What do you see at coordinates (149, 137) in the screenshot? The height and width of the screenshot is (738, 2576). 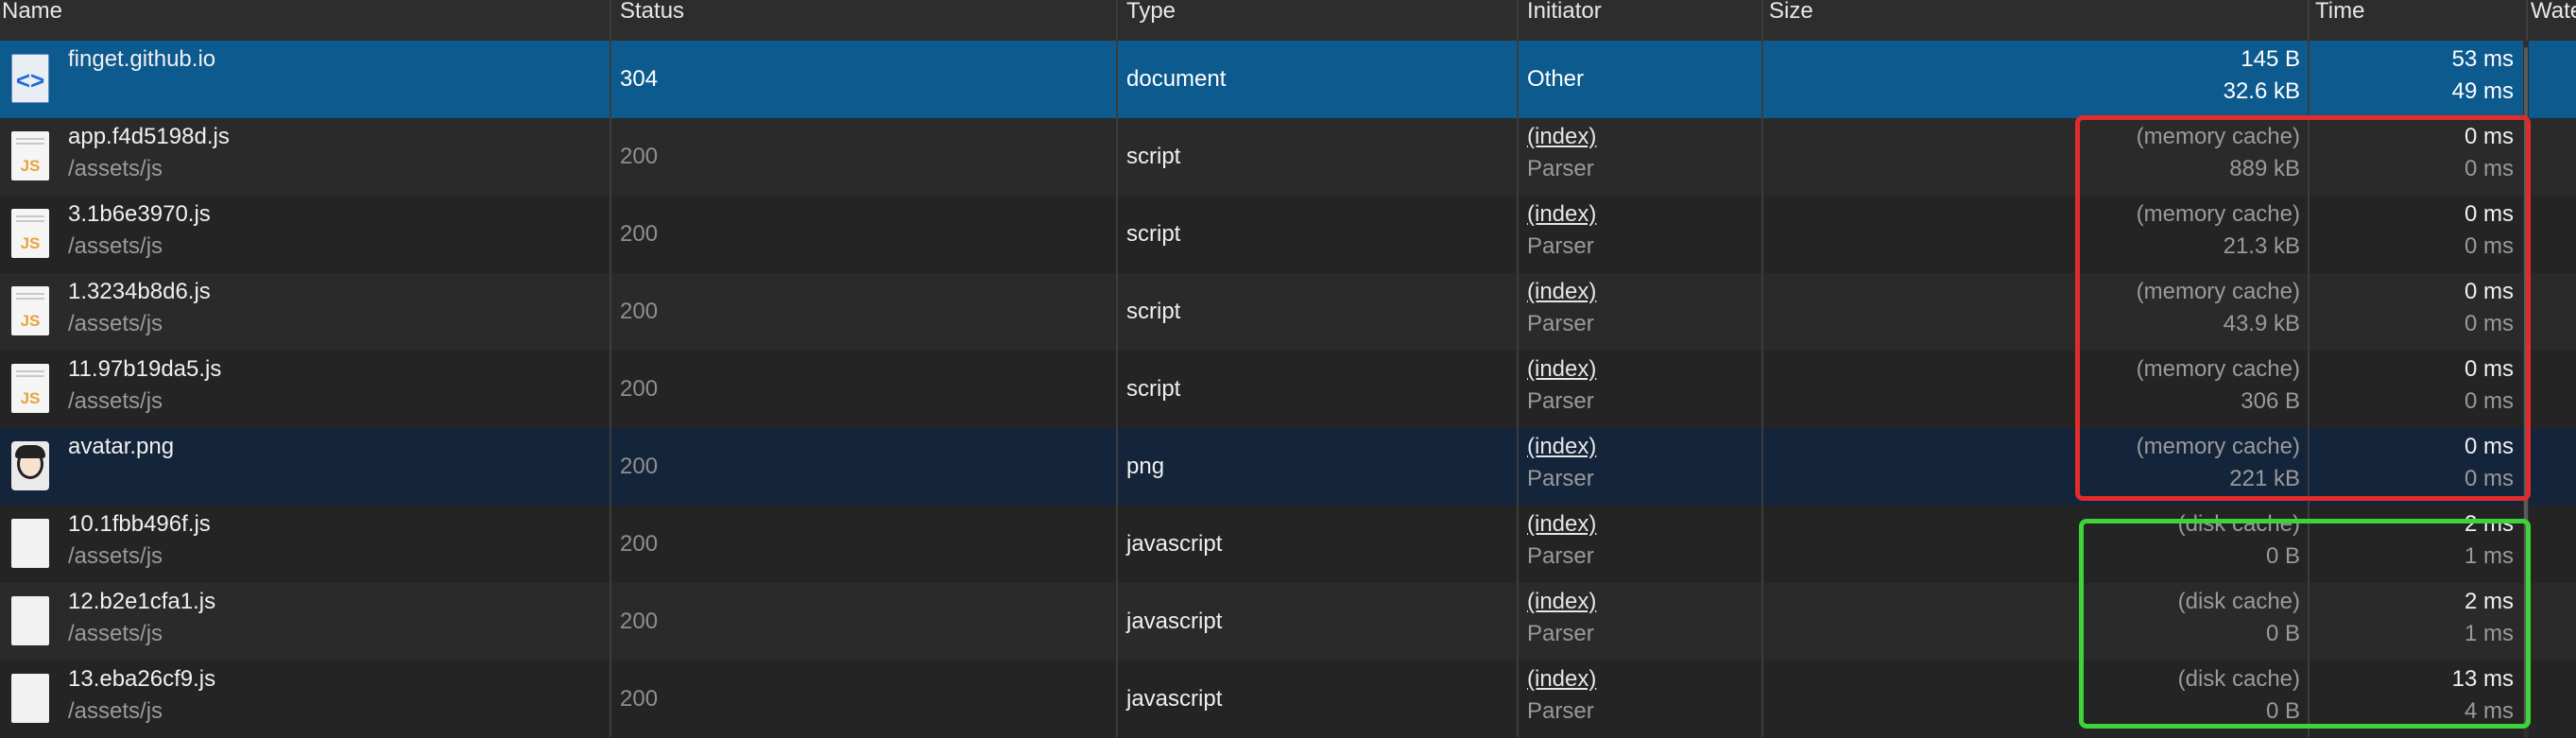 I see `resource-name: app.f4d5198d.js` at bounding box center [149, 137].